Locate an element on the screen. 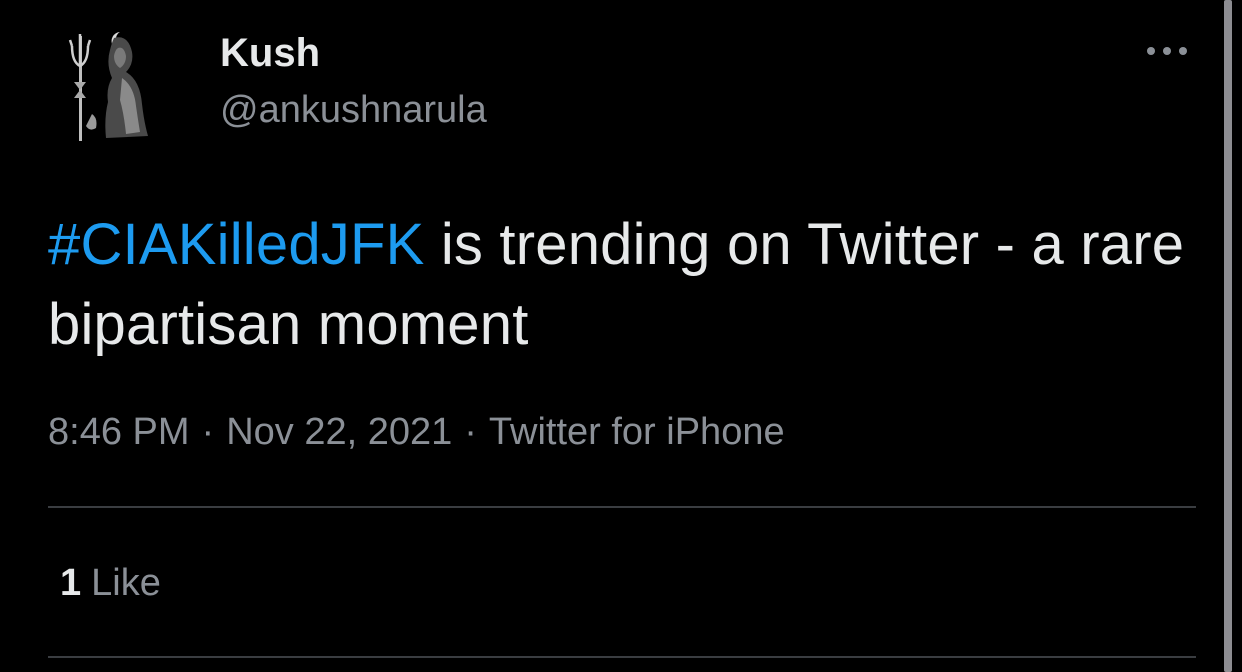  scrollbar is located at coordinates (1228, 336).